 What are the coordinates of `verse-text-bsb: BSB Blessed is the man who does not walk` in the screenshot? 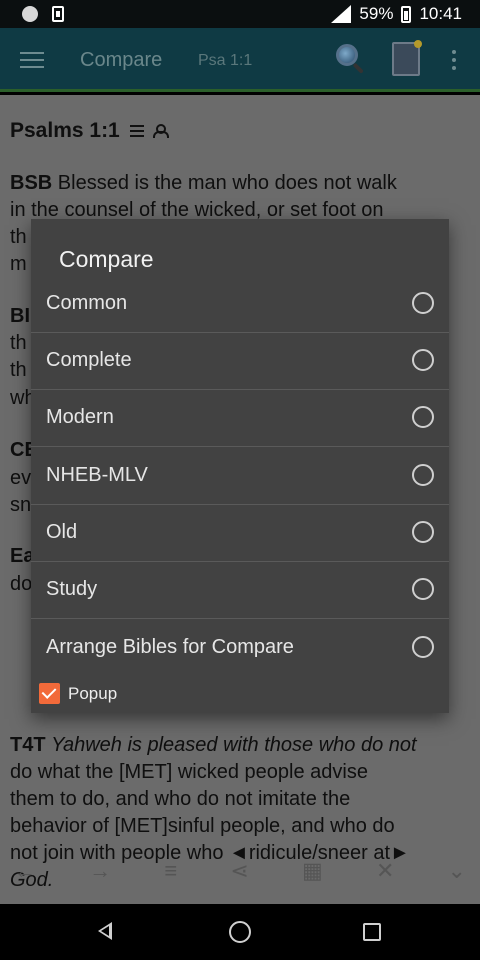 It's located at (240, 183).